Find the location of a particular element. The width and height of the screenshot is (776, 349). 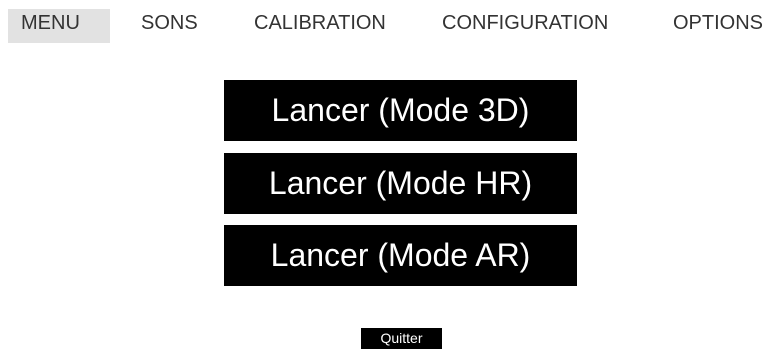

tab-calibration: CALIBRATION is located at coordinates (320, 26).